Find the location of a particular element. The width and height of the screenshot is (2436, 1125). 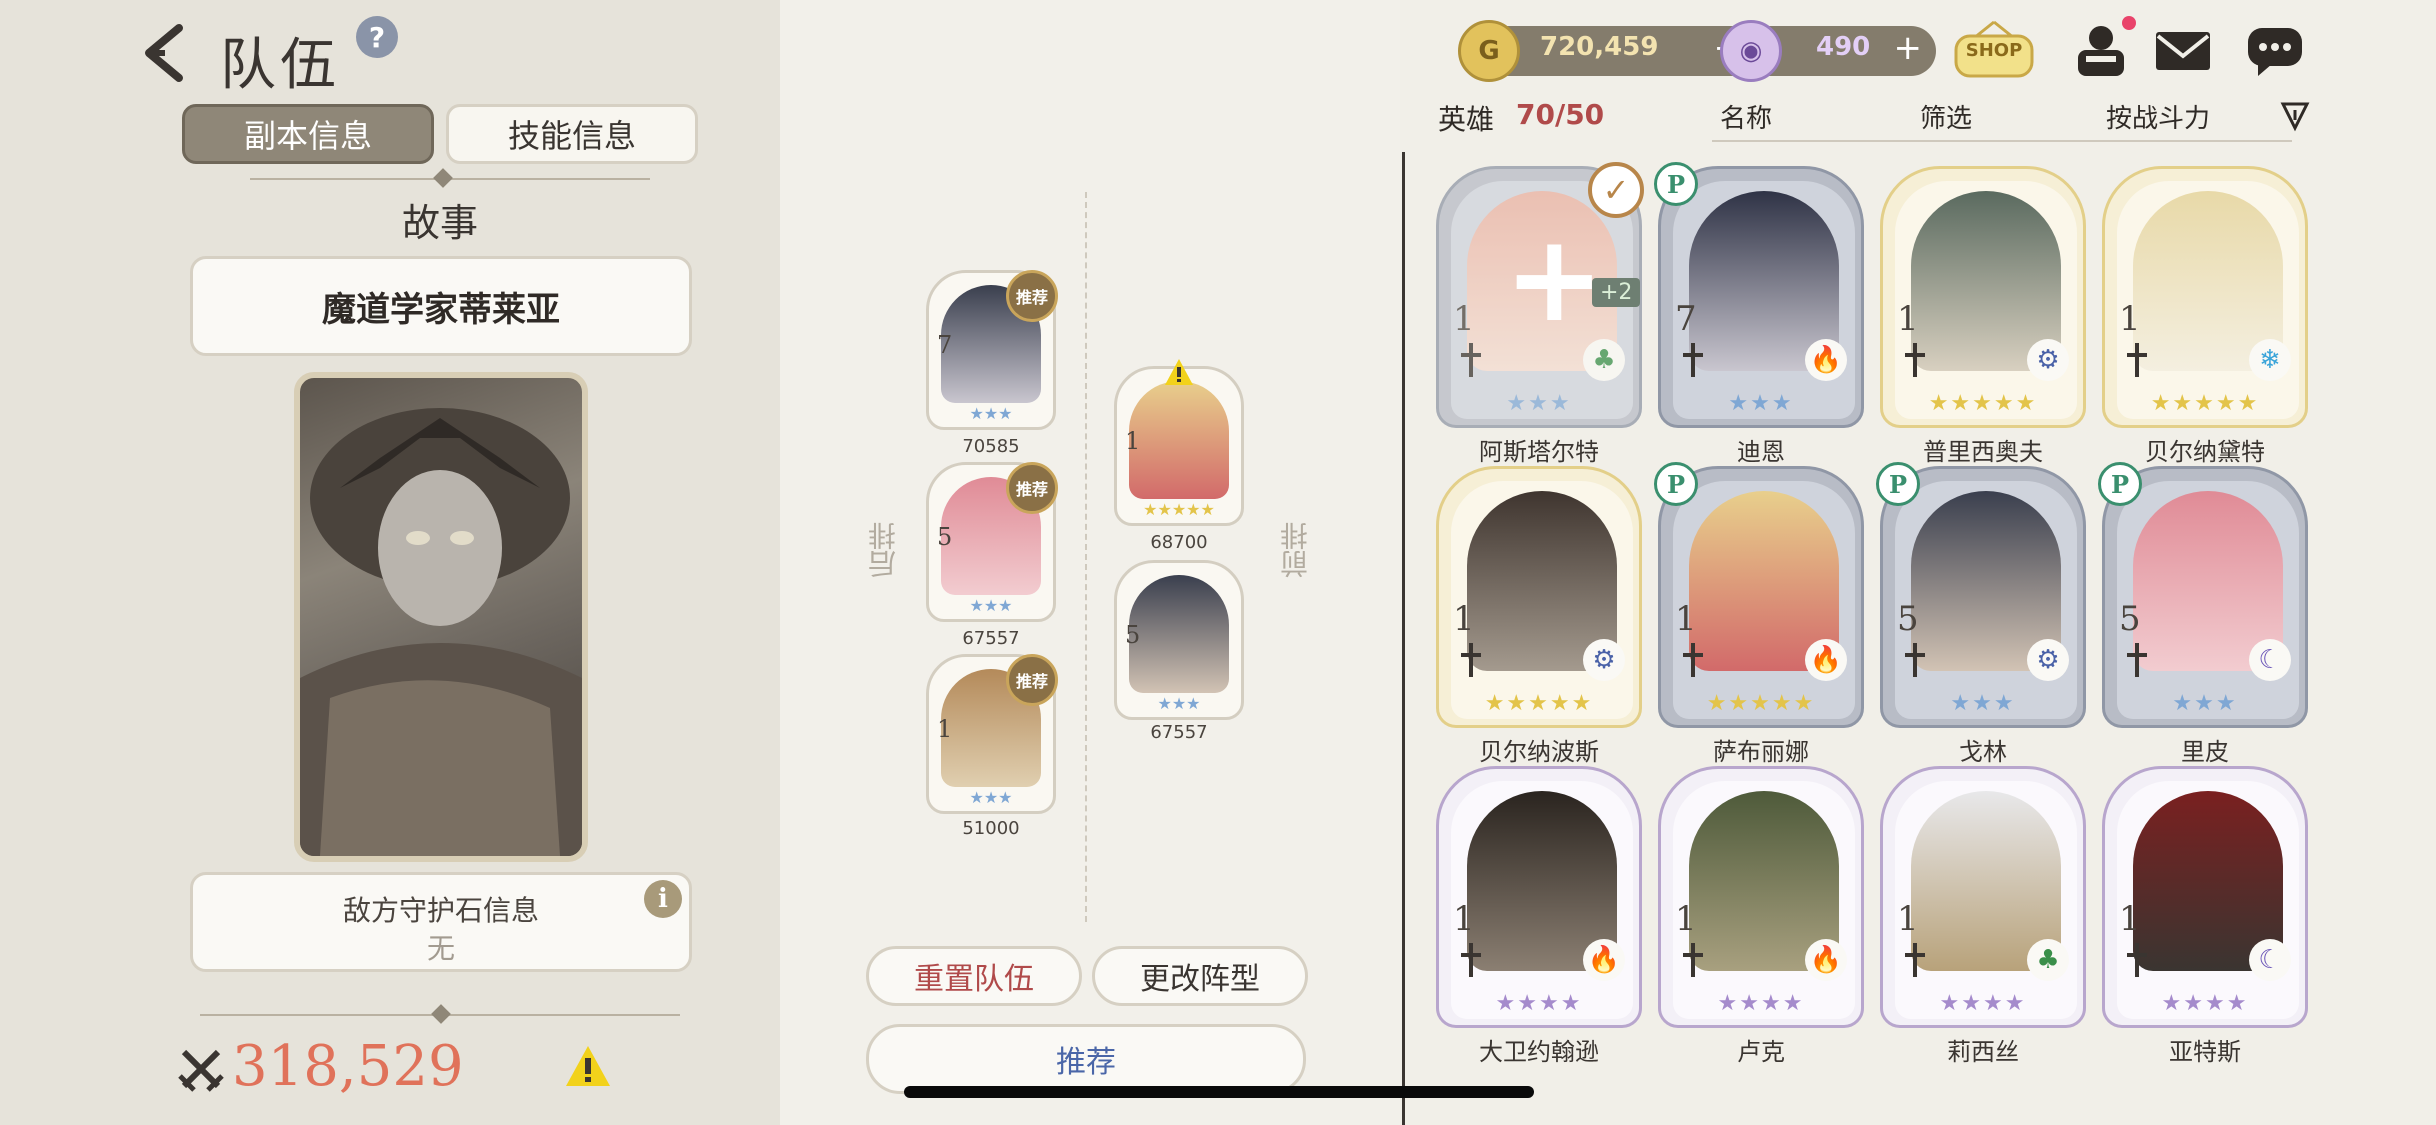

formation-slot-front-1: 1 ★★★★★ is located at coordinates (1179, 446).